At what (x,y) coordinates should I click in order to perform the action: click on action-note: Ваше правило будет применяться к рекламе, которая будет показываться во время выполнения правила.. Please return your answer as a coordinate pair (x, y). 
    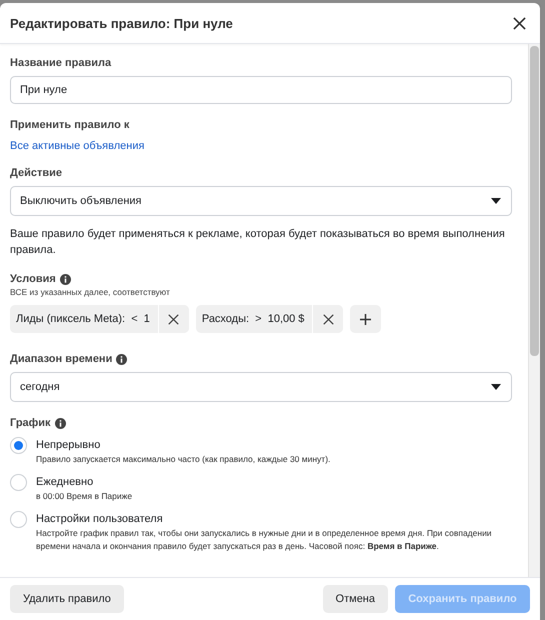
    Looking at the image, I should click on (258, 242).